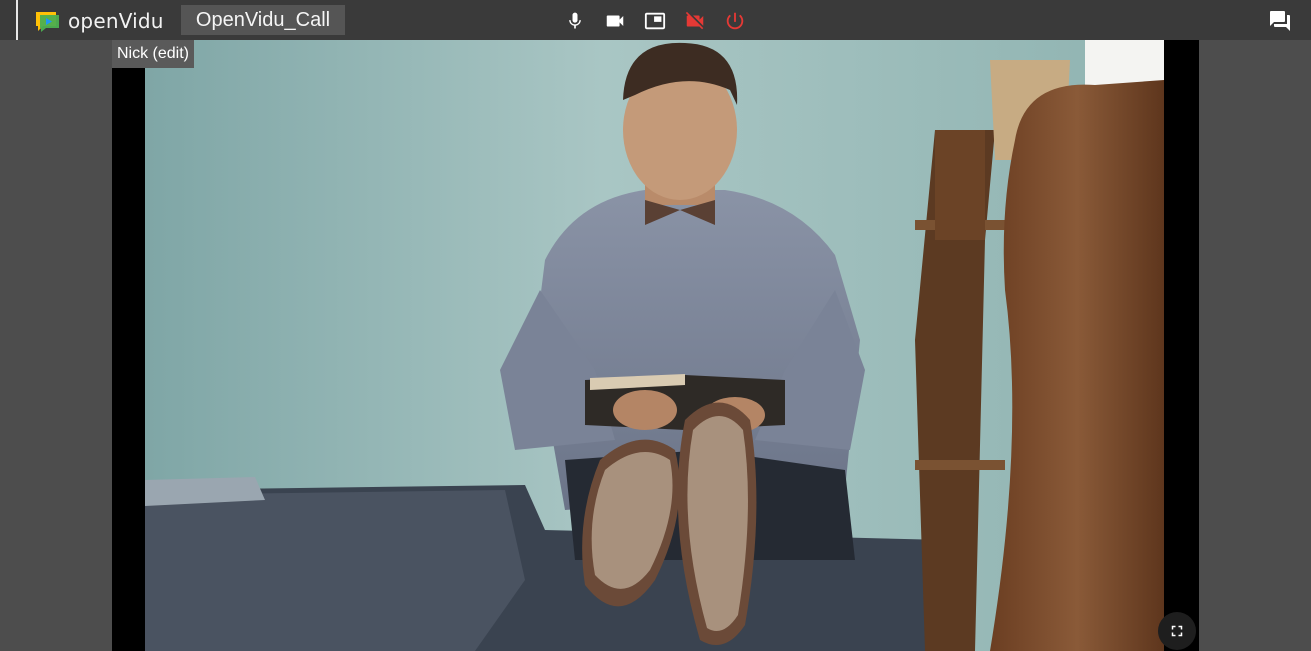 This screenshot has height=651, width=1311. What do you see at coordinates (116, 21) in the screenshot?
I see `logo-text: openVidu` at bounding box center [116, 21].